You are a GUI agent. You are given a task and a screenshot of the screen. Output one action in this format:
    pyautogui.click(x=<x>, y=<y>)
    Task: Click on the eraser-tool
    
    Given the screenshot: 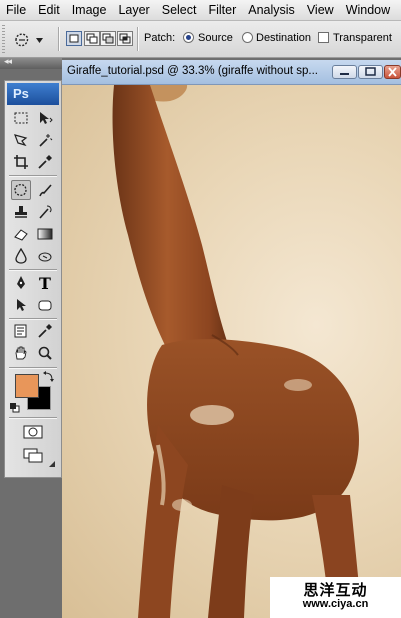 What is the action you would take?
    pyautogui.click(x=21, y=234)
    